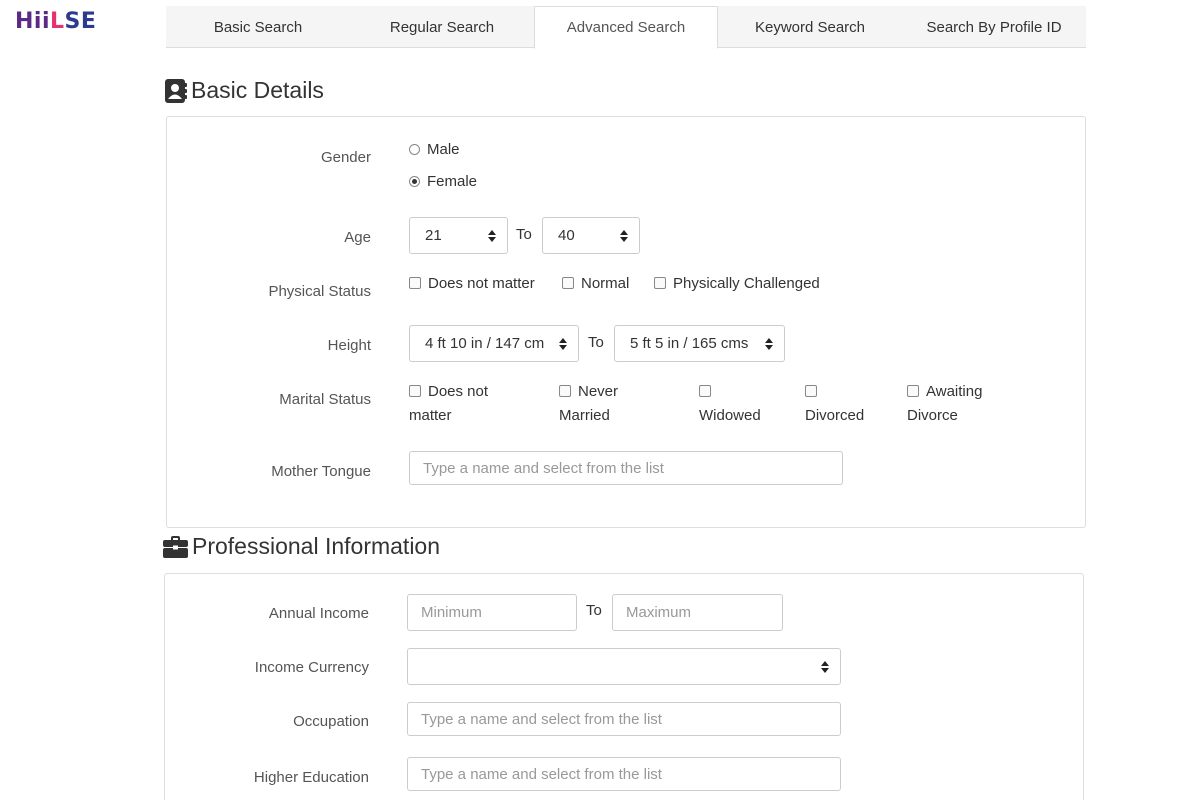 This screenshot has width=1200, height=800. Describe the element at coordinates (705, 391) in the screenshot. I see `marital-widowed-checkbox` at that location.